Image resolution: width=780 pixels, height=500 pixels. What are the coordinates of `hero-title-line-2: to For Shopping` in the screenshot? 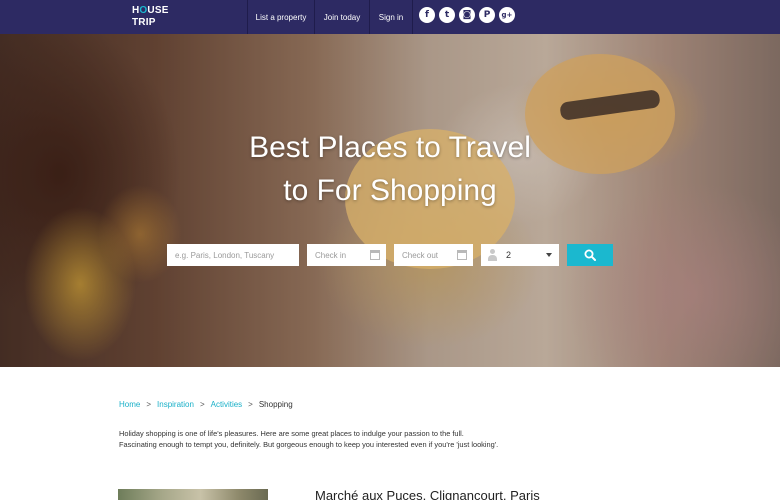 It's located at (390, 190).